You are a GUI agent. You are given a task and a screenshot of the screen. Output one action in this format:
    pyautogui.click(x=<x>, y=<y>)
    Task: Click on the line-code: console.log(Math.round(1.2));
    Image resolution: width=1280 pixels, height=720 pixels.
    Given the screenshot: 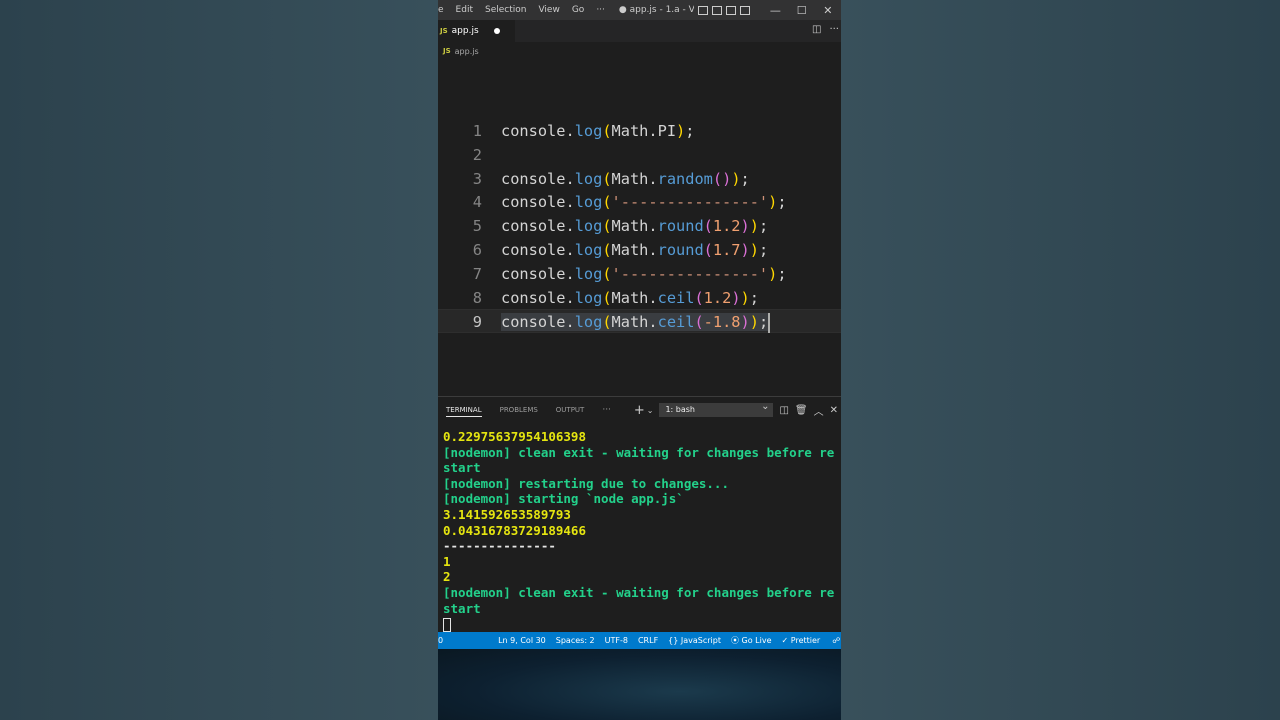 What is the action you would take?
    pyautogui.click(x=635, y=226)
    